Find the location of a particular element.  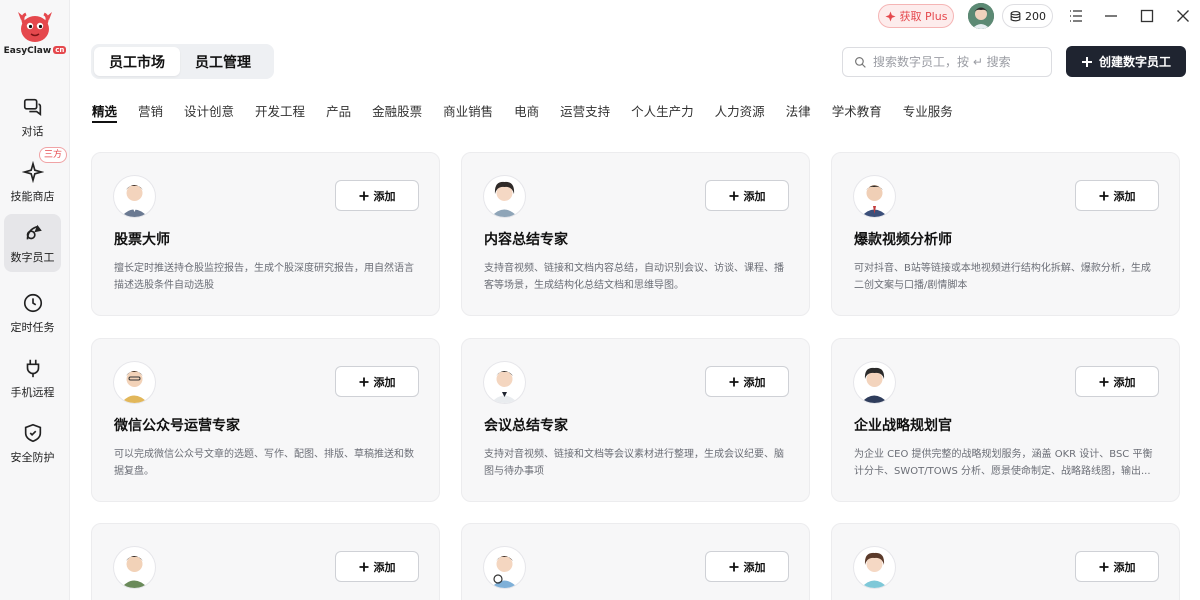

get-plus-label: 获取 Plus is located at coordinates (923, 16).